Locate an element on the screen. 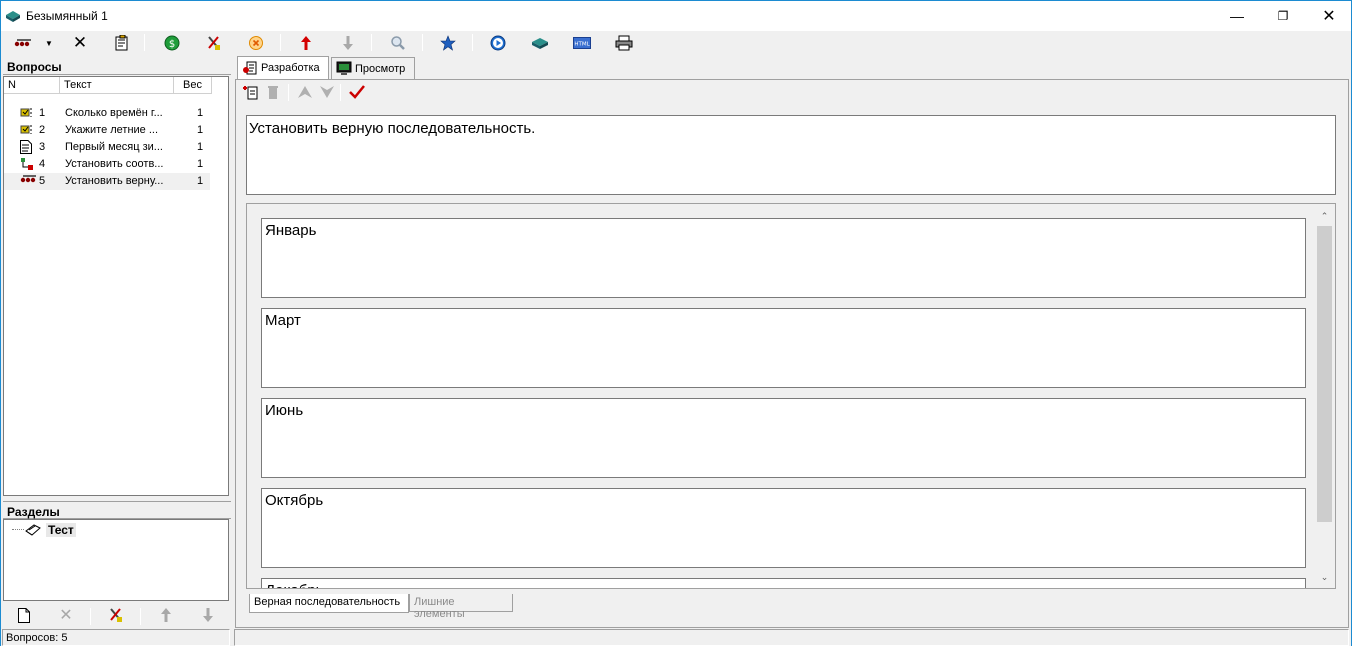 This screenshot has width=1352, height=646. order-dropdown-button: ▼ is located at coordinates (49, 43).